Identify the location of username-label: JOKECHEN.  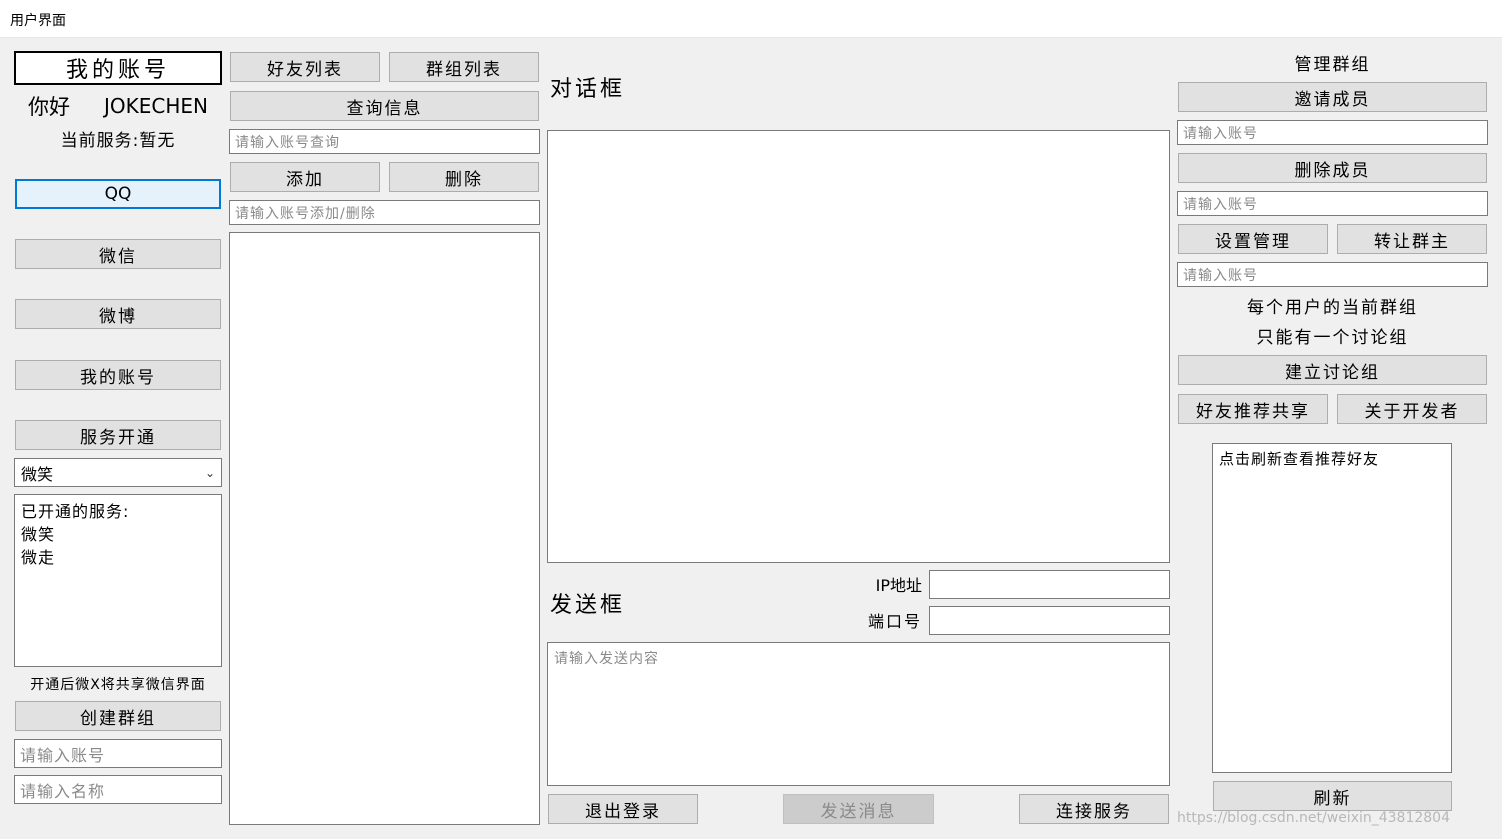
(156, 106).